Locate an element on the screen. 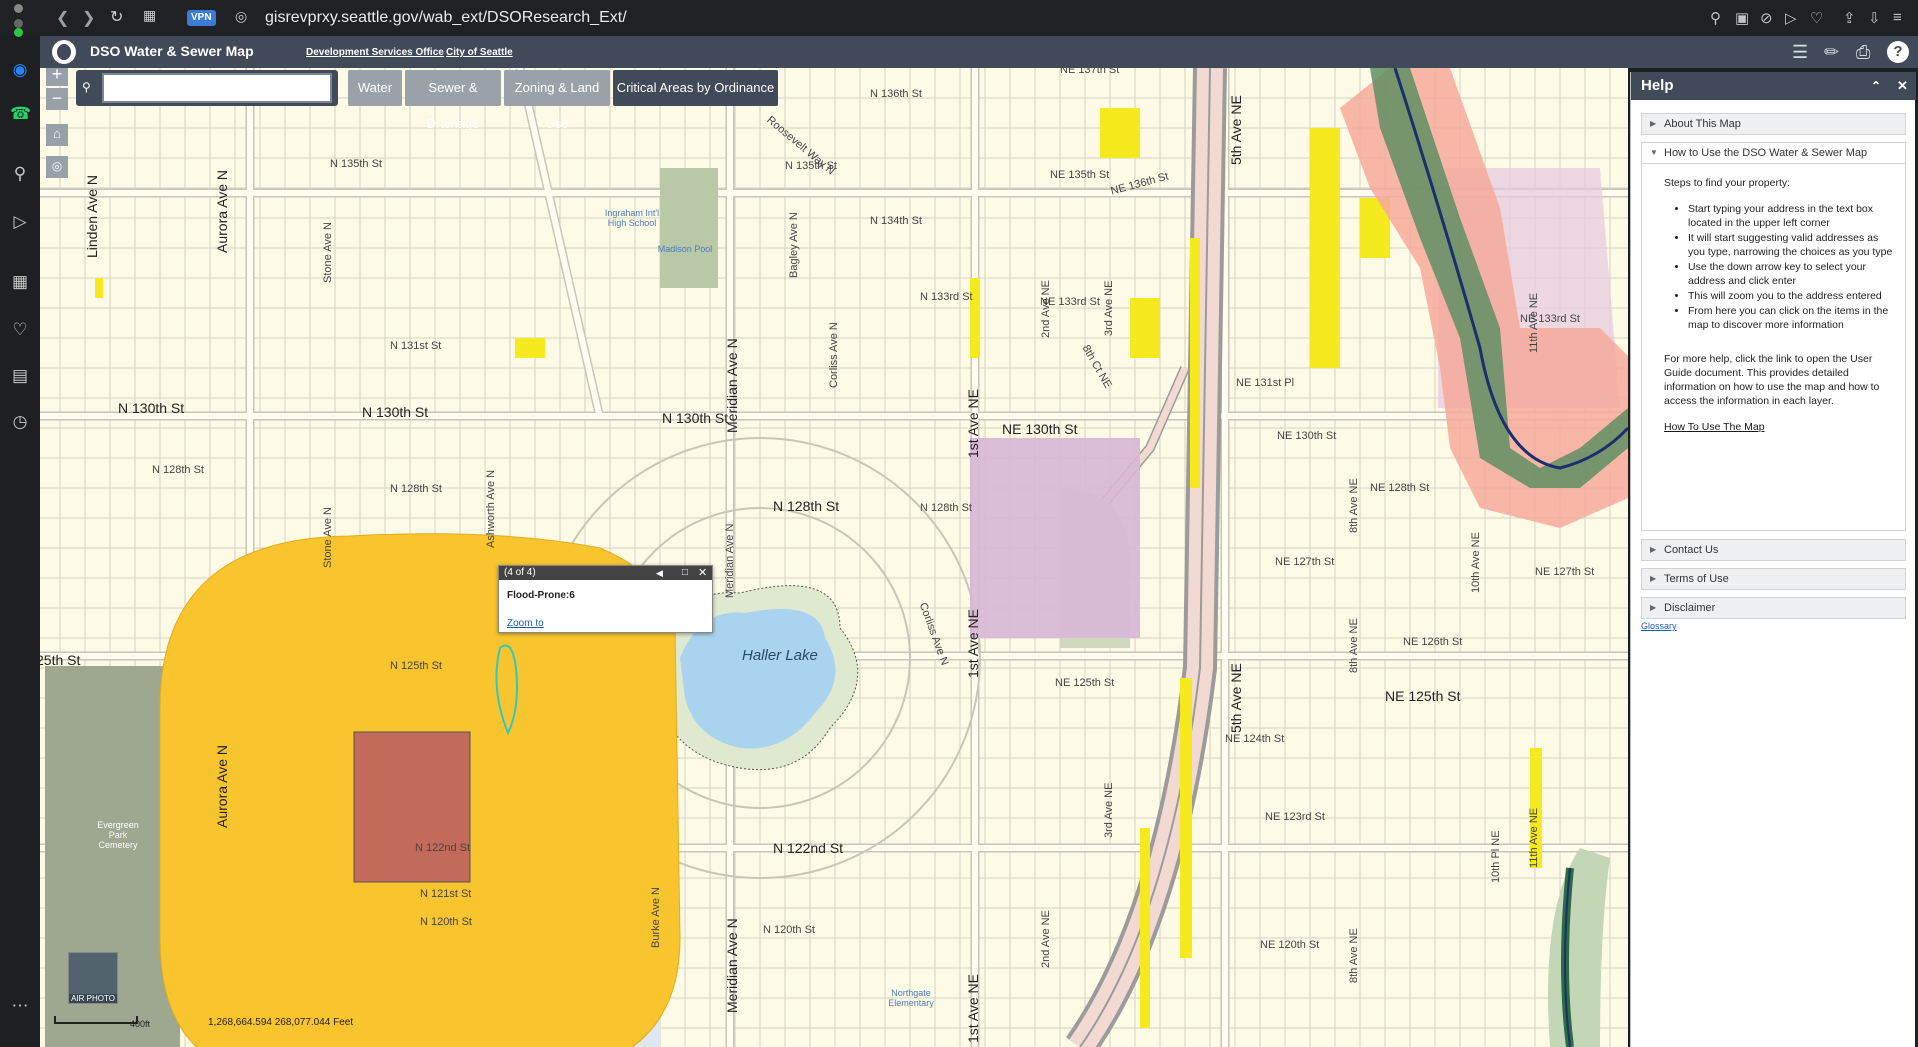 The height and width of the screenshot is (1047, 1918). tab-water: Water is located at coordinates (375, 88).